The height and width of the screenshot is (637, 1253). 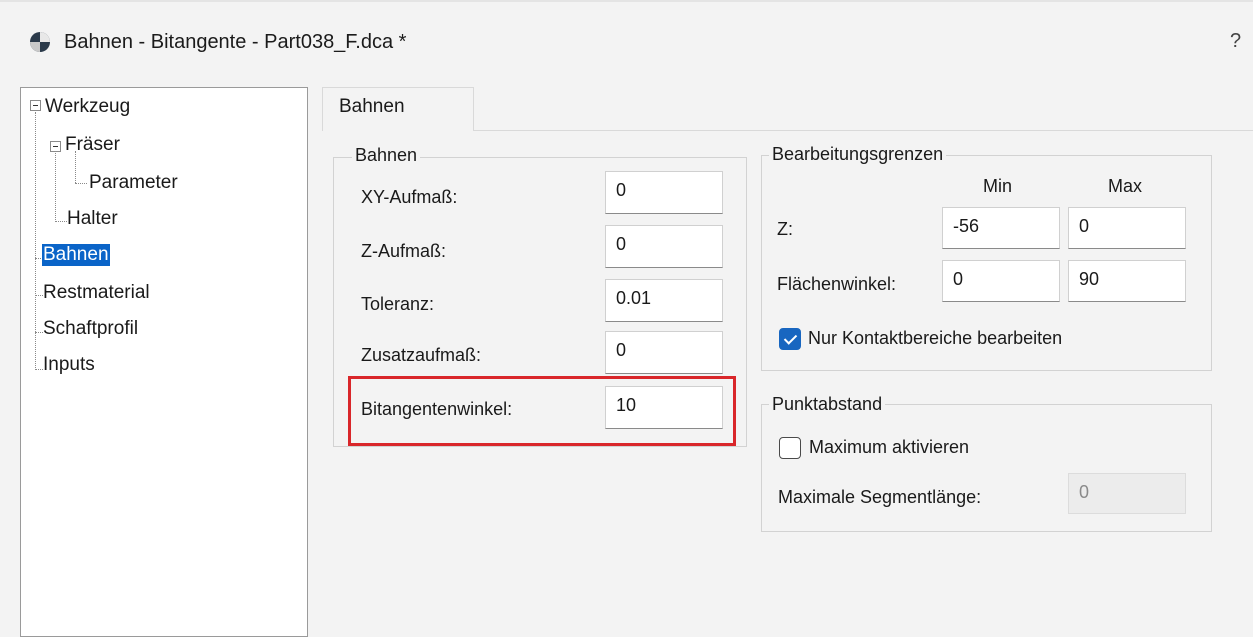 What do you see at coordinates (935, 338) in the screenshot?
I see `nur-kontaktbereiche-label: Nur Kontaktbereiche bearbeiten` at bounding box center [935, 338].